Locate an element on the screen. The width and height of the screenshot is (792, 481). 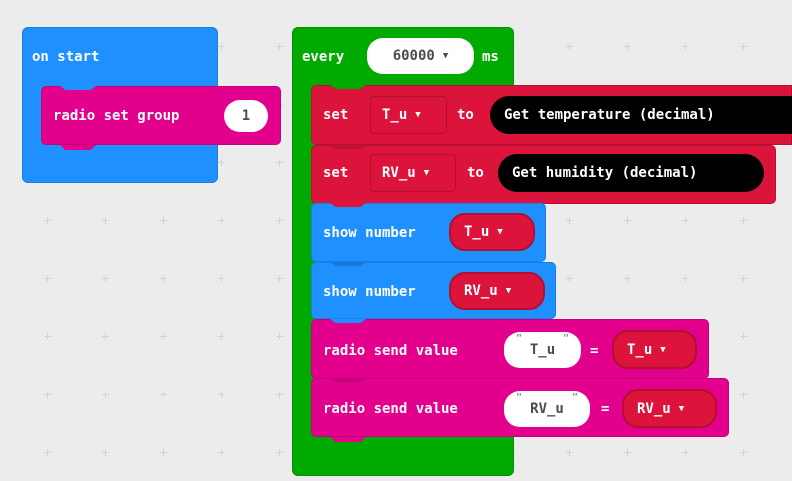
humidity-var-dropdown: RV_u ▼ is located at coordinates (413, 173).